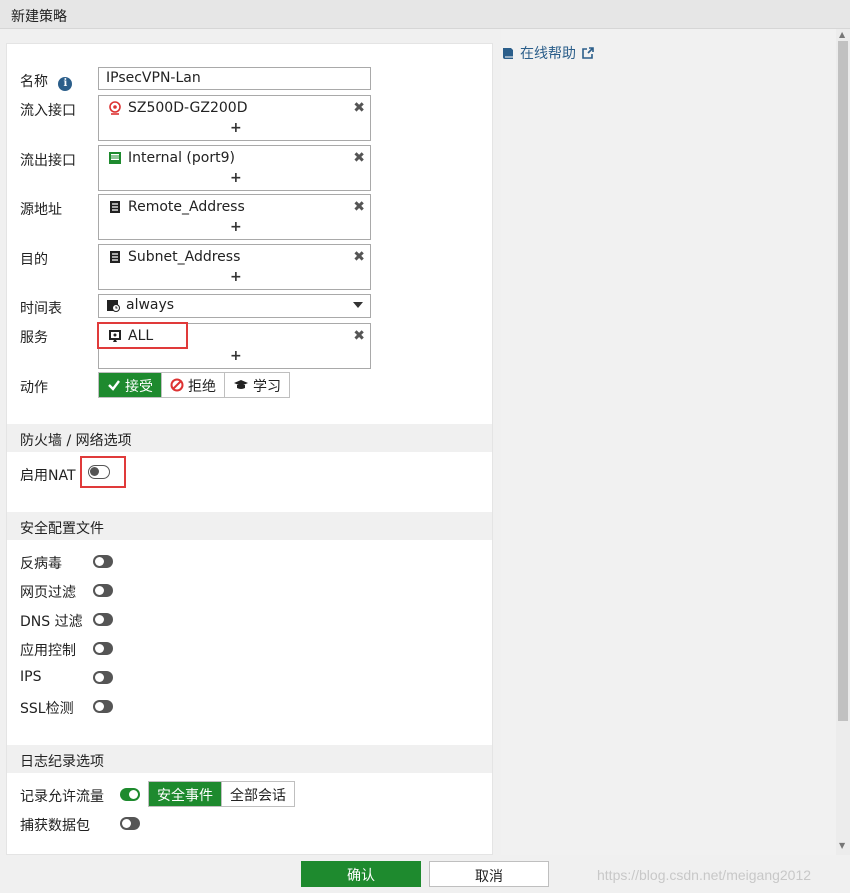 This screenshot has width=850, height=893. What do you see at coordinates (31, 677) in the screenshot?
I see `ips-label: IPS` at bounding box center [31, 677].